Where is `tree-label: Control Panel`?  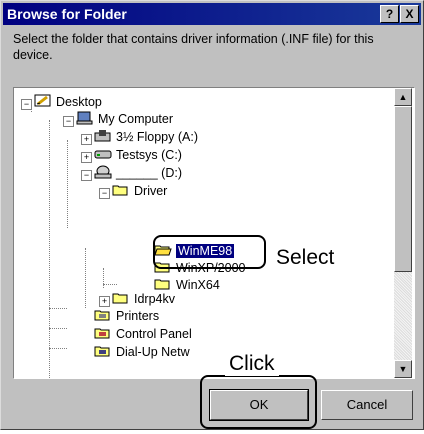 tree-label: Control Panel is located at coordinates (154, 334).